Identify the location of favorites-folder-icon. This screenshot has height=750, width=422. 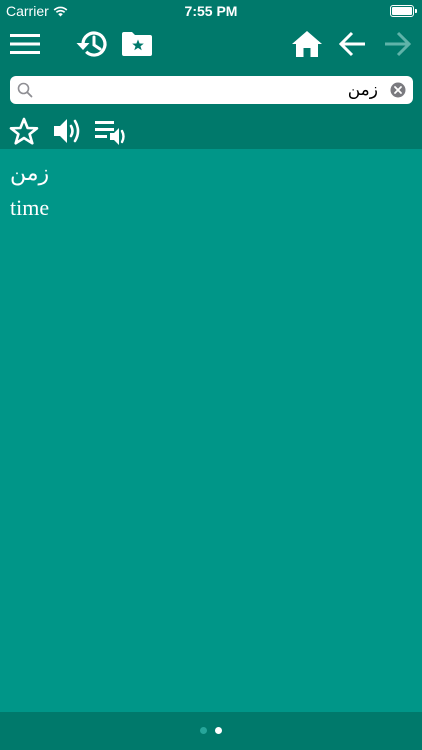
(137, 44).